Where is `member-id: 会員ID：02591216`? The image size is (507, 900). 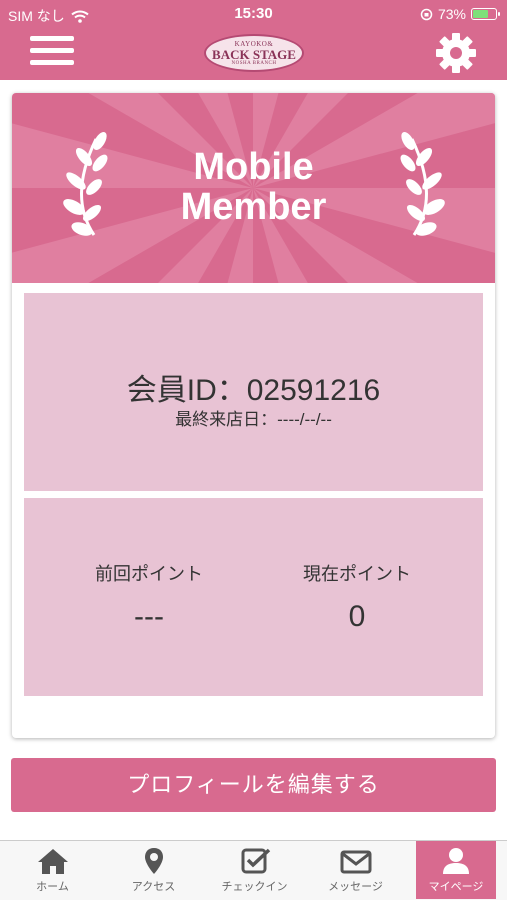 member-id: 会員ID：02591216 is located at coordinates (253, 390).